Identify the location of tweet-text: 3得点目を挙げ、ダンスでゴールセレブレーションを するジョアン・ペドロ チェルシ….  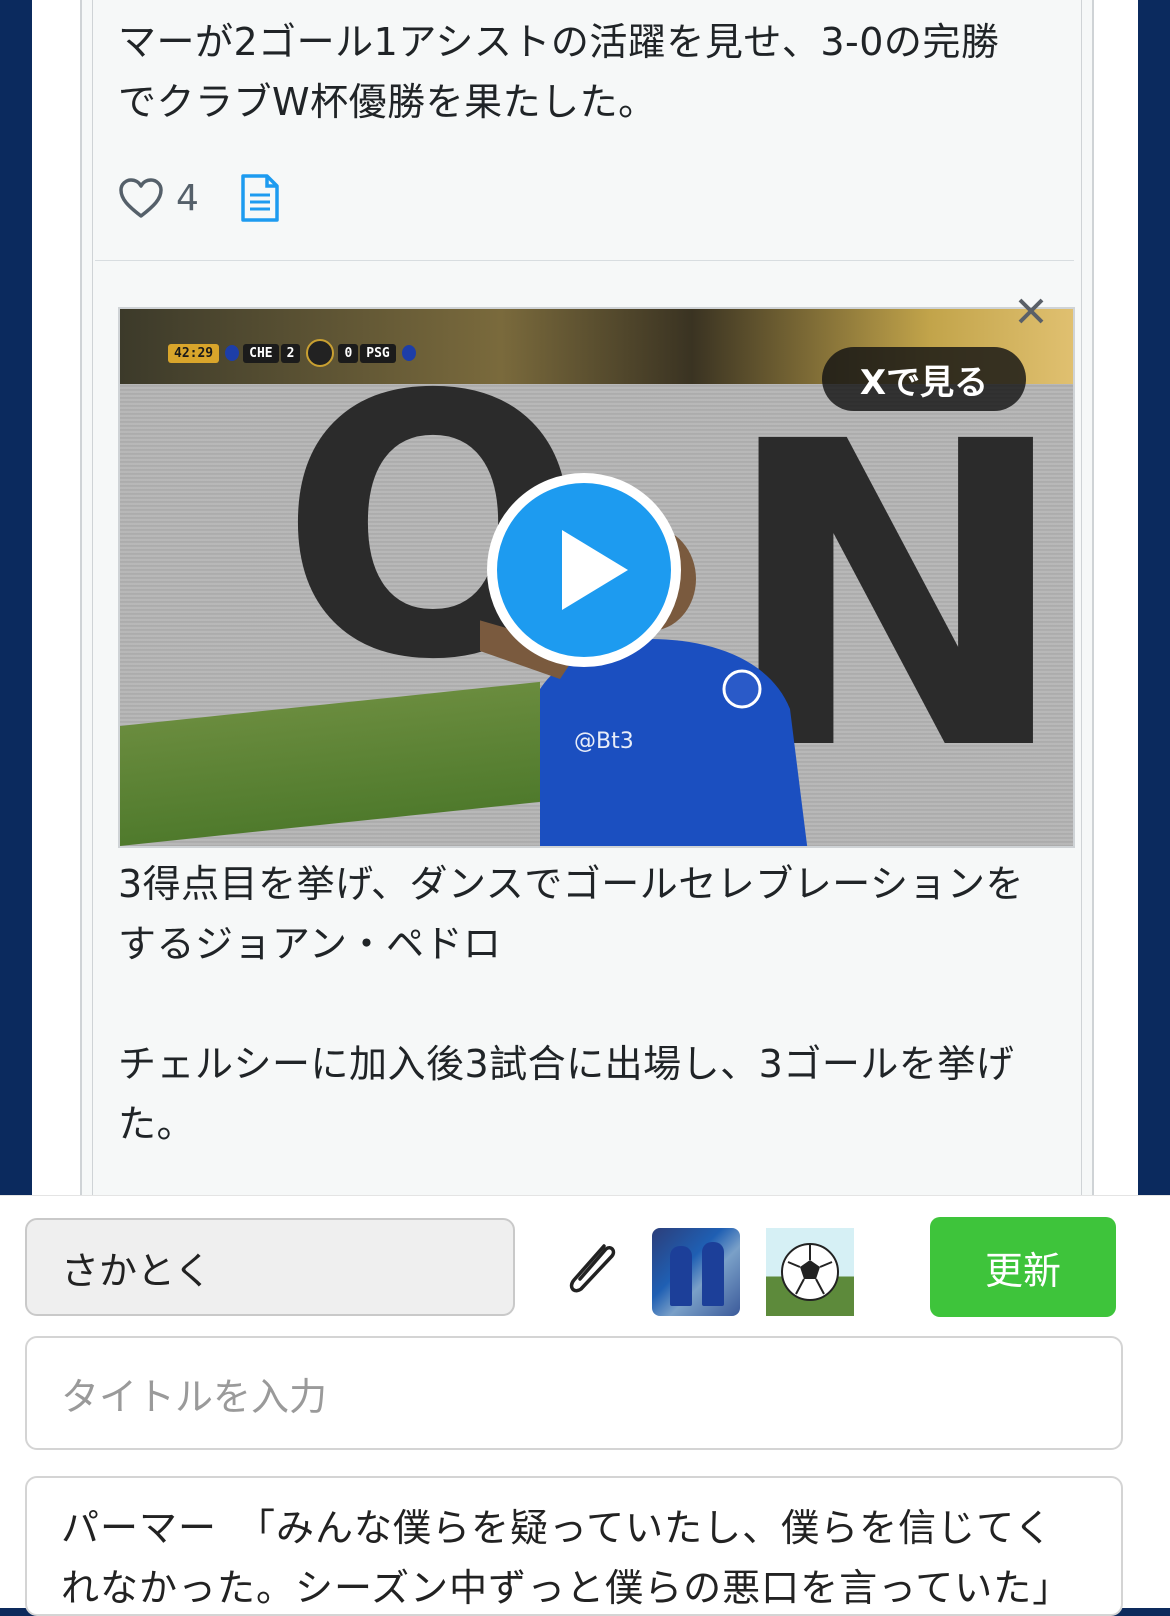
(571, 1004).